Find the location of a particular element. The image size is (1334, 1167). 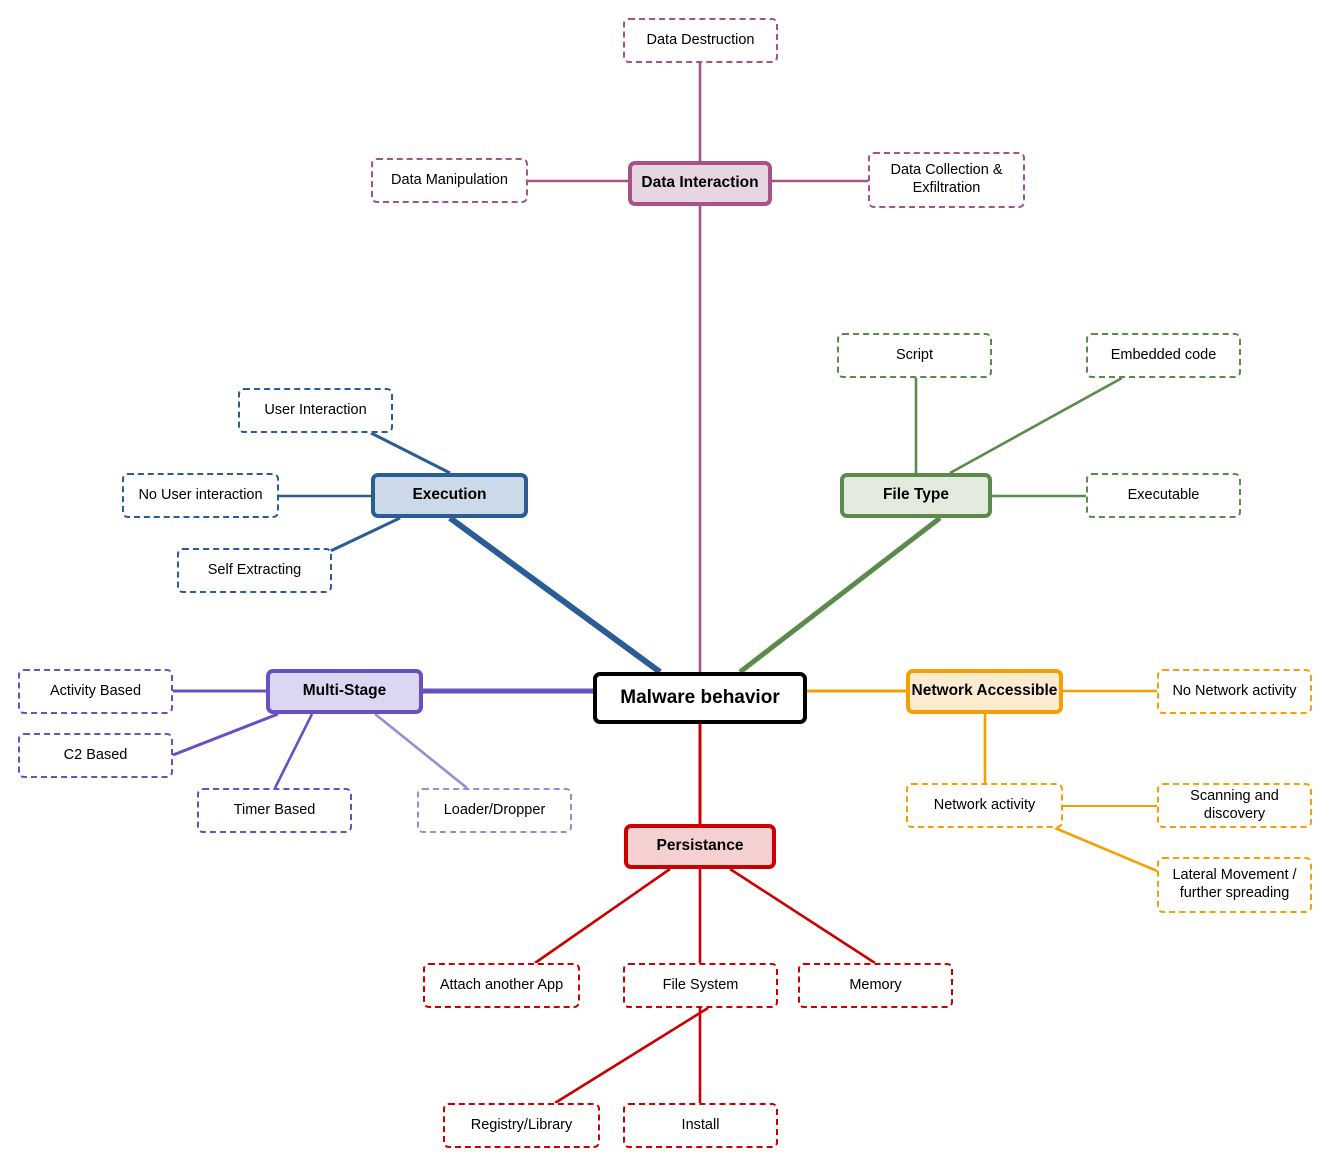

node-label: Malware behavior is located at coordinates (700, 698).